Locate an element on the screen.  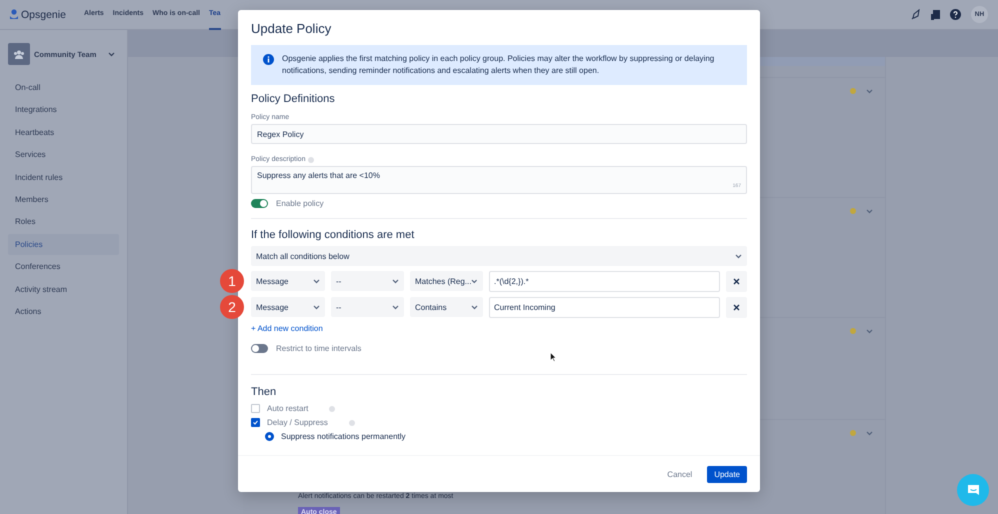
info-icon is located at coordinates (268, 59).